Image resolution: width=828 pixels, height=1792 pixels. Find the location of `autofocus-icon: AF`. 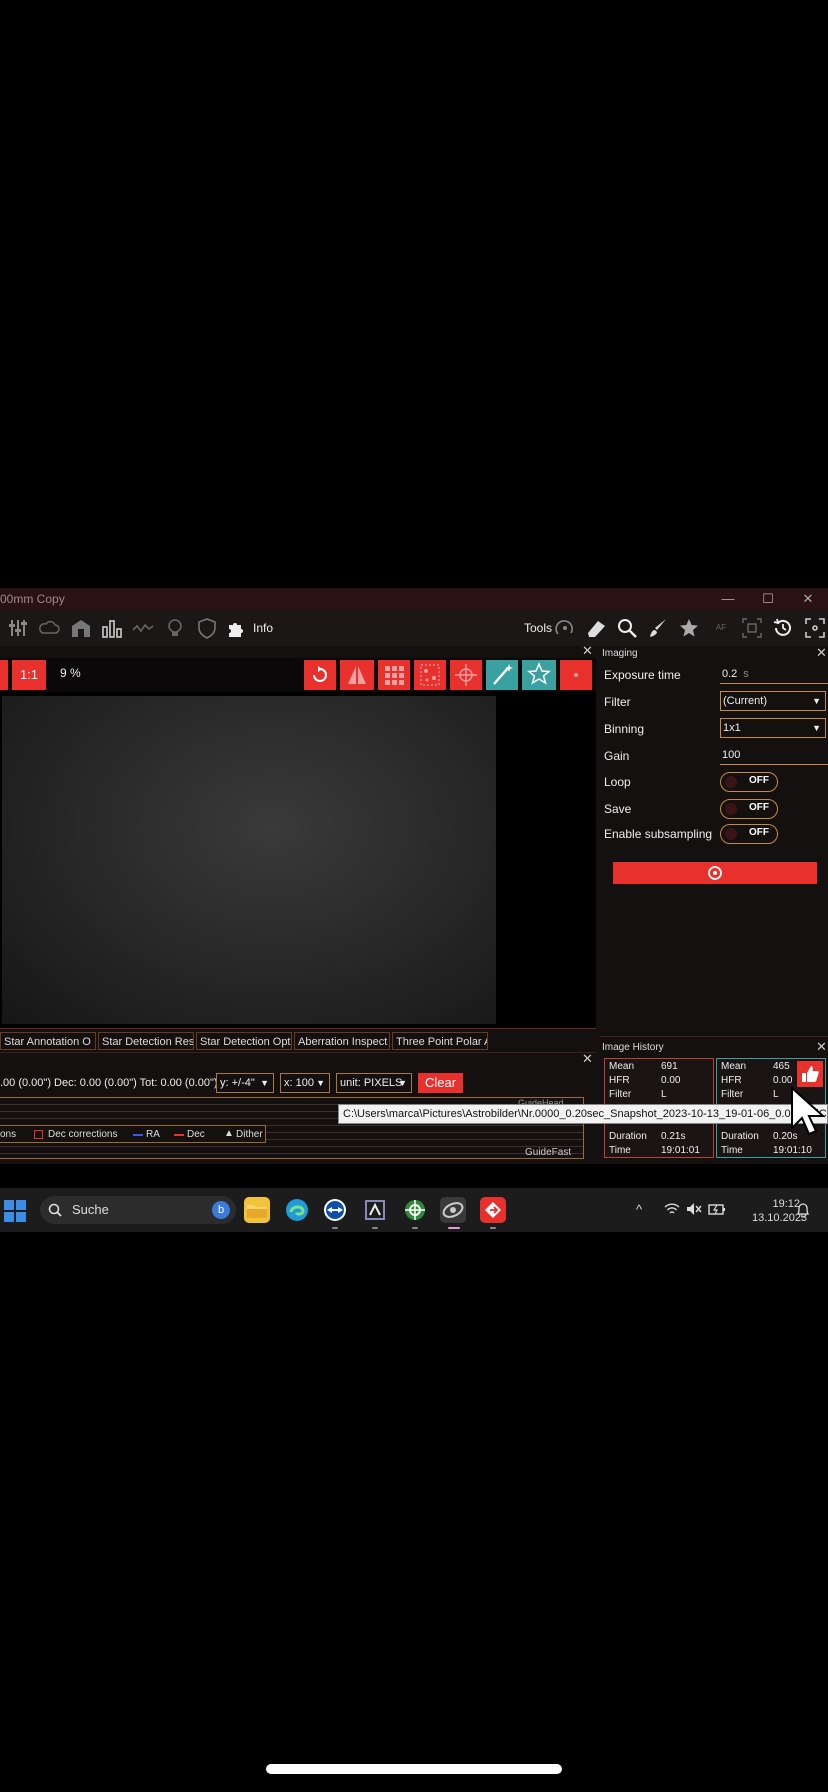

autofocus-icon: AF is located at coordinates (721, 628).